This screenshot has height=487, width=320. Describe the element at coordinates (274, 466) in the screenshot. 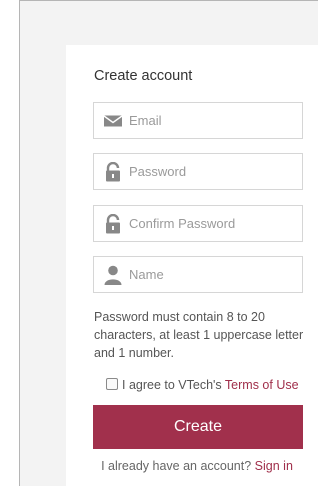

I see `sign-in-link: Sign in` at that location.